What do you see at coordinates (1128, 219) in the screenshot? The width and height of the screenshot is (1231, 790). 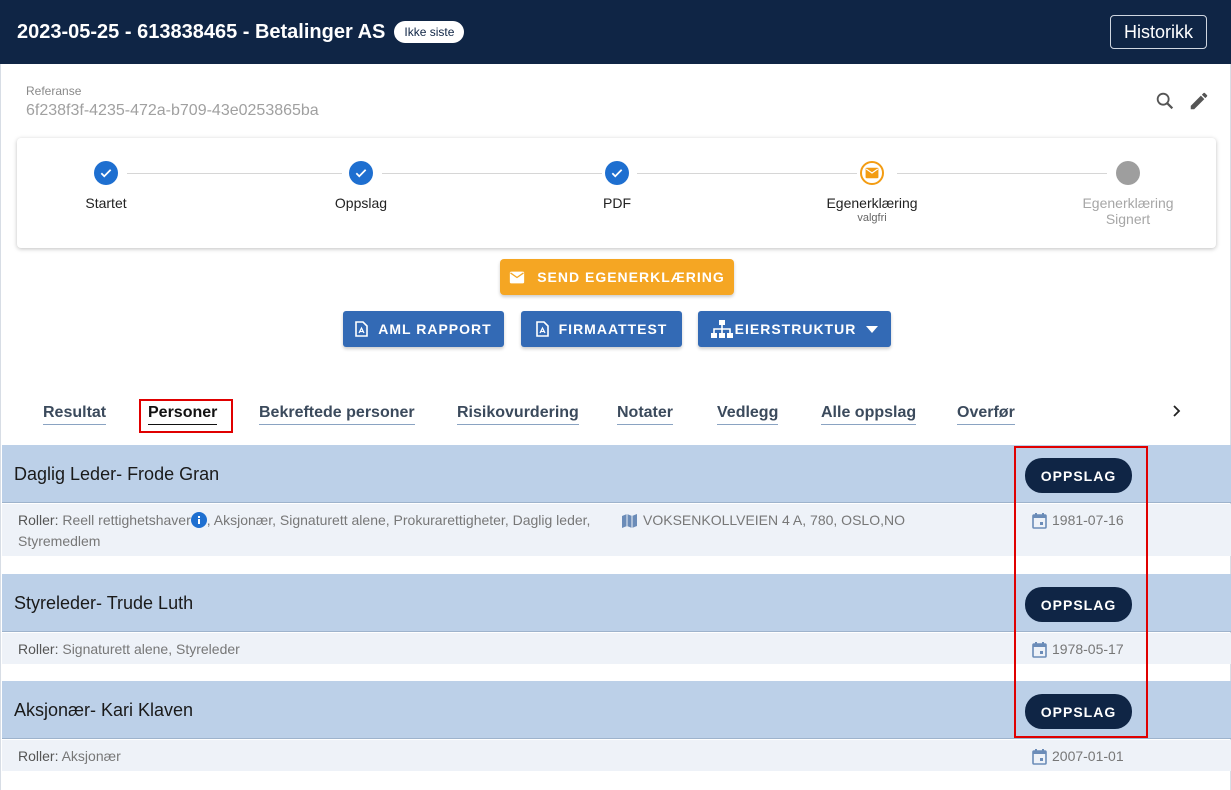 I see `step-sublabel: Signert` at bounding box center [1128, 219].